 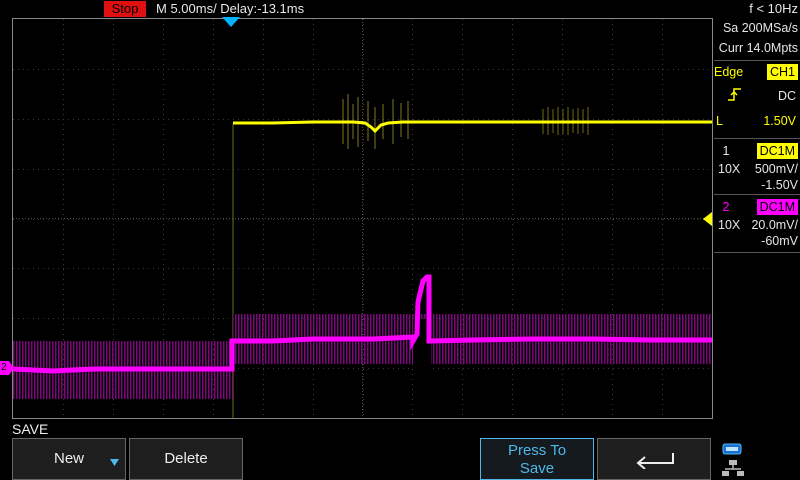 What do you see at coordinates (231, 22) in the screenshot?
I see `trigger-position-marker` at bounding box center [231, 22].